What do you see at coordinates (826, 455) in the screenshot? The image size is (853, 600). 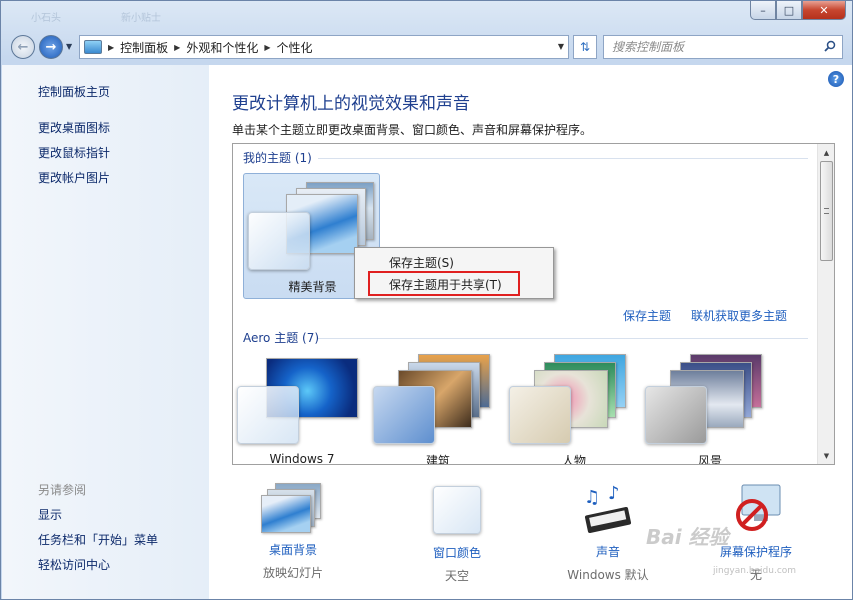 I see `scroll-down-arrow-icon: ▼` at bounding box center [826, 455].